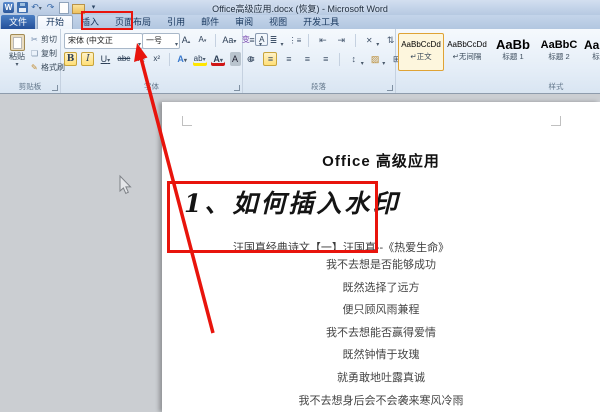  I want to click on poem-line: 我不去想是否能够成功, so click(381, 265).